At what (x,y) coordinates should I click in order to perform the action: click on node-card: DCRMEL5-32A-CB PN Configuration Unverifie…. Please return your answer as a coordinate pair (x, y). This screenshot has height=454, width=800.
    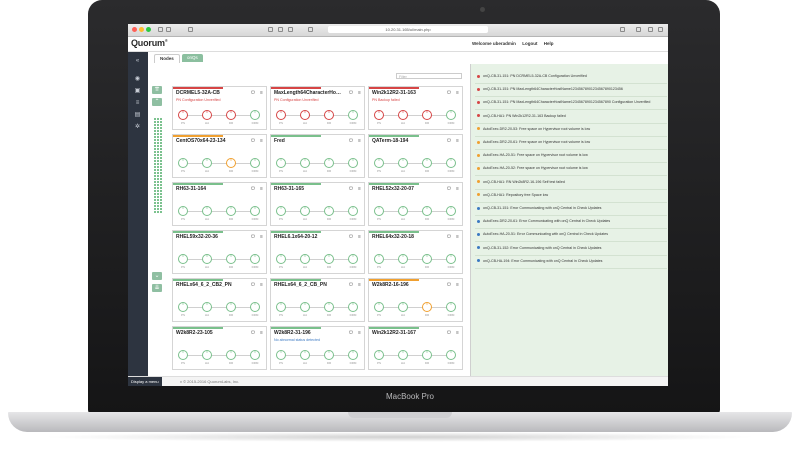
    Looking at the image, I should click on (219, 108).